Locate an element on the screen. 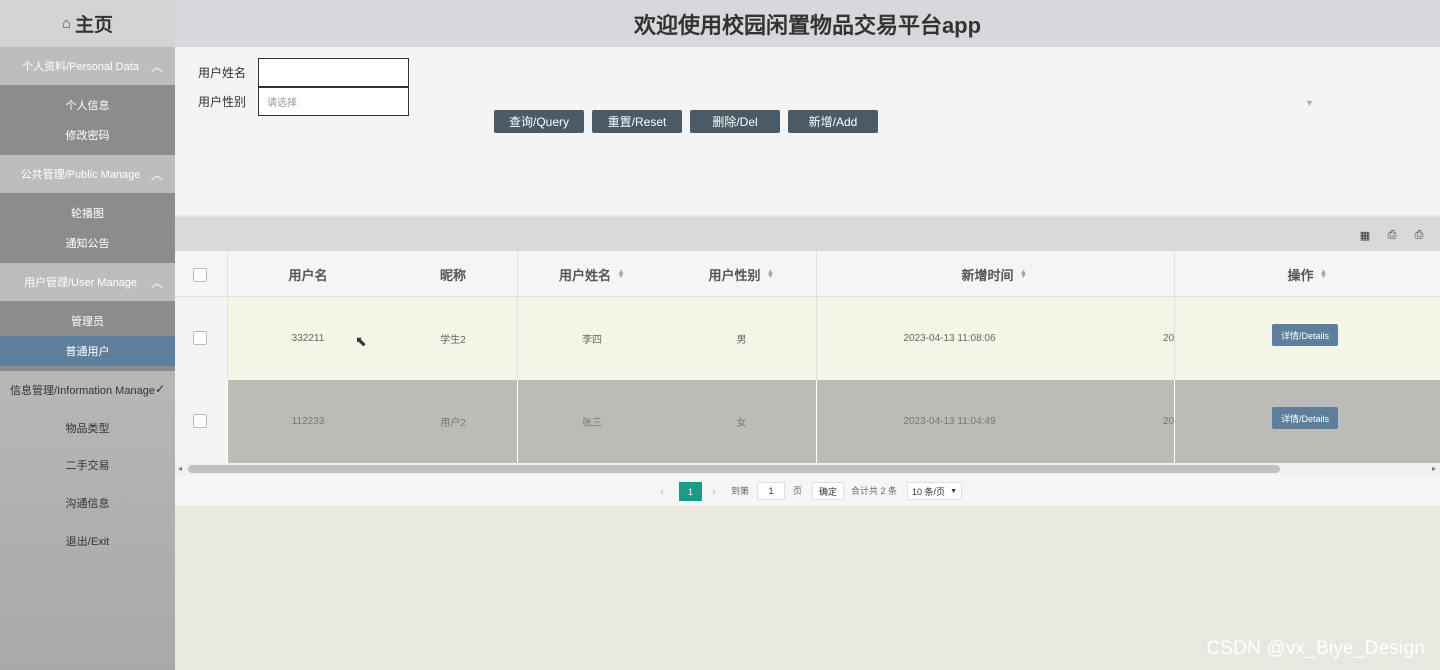 This screenshot has height=670, width=1440. name-filter-label: 用户姓名 is located at coordinates (222, 73).